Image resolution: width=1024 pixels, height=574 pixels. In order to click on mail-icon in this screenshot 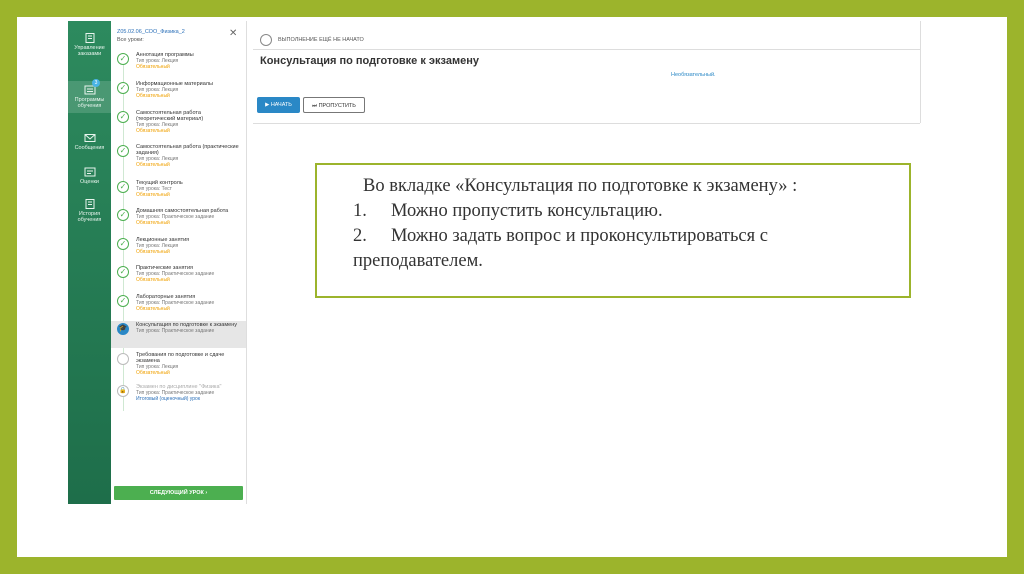, I will do `click(89, 138)`.